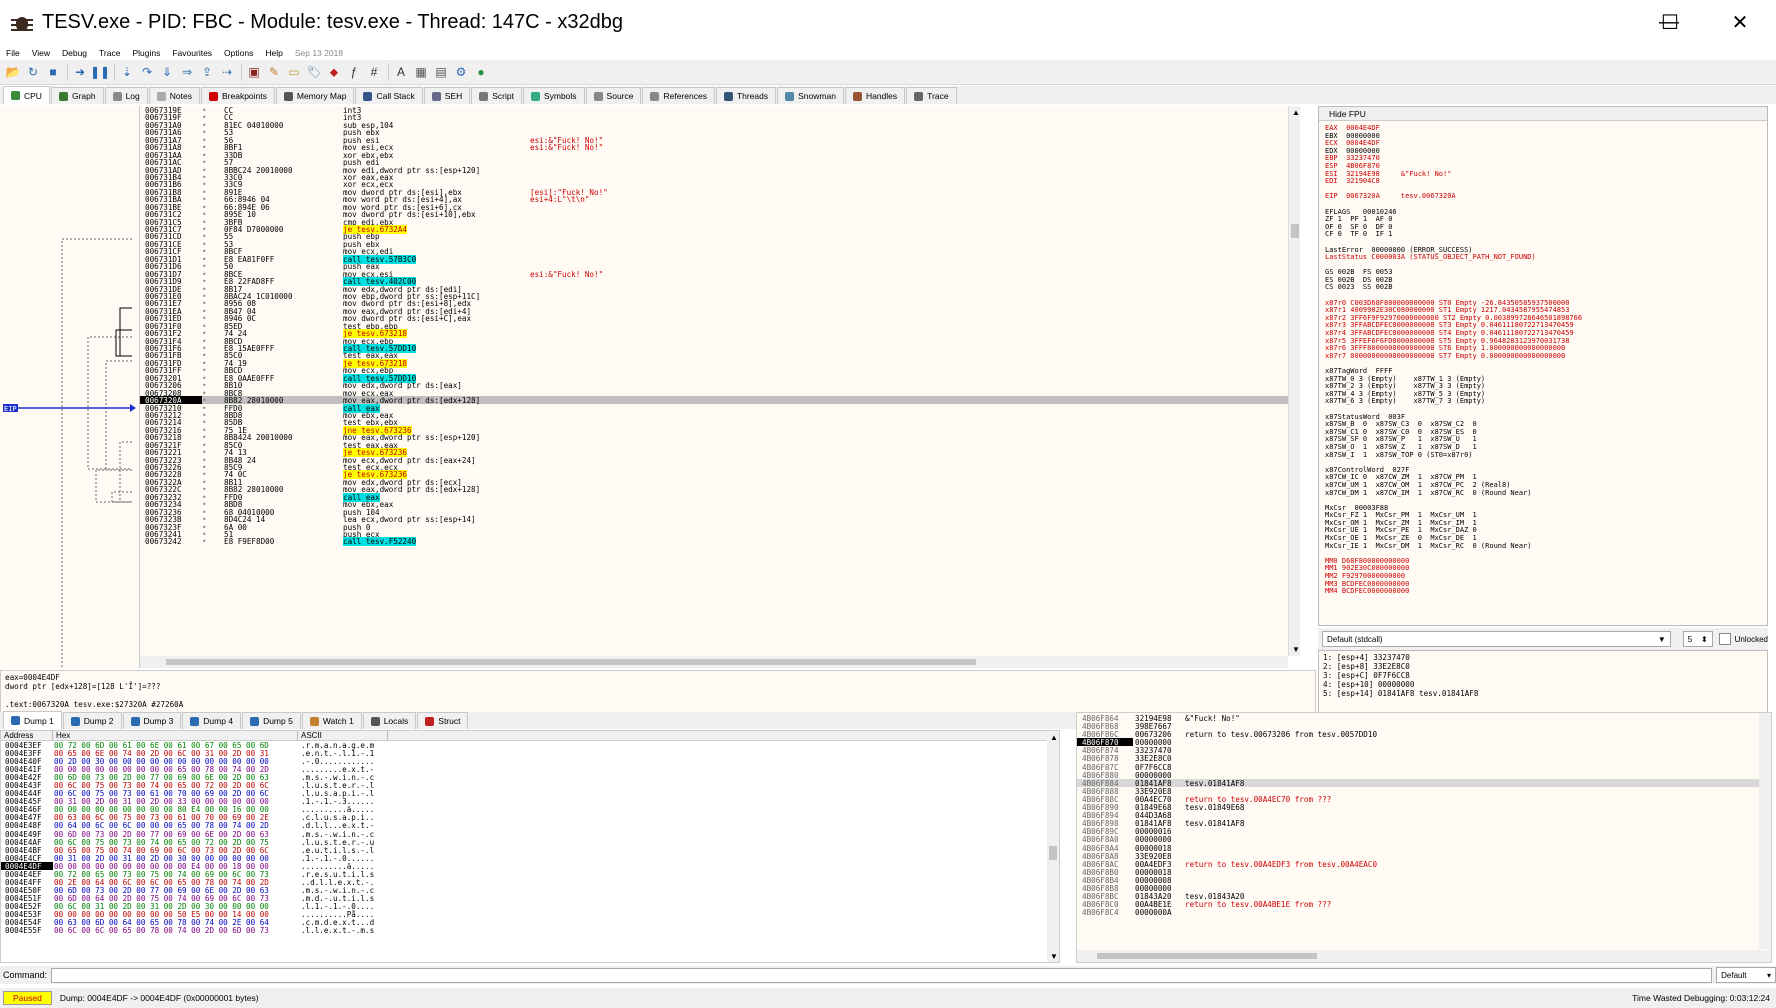 The image size is (1776, 1008). Describe the element at coordinates (1543, 174) in the screenshot. I see `register-line: ESI 32194E98 &"Fuck! No!"` at that location.